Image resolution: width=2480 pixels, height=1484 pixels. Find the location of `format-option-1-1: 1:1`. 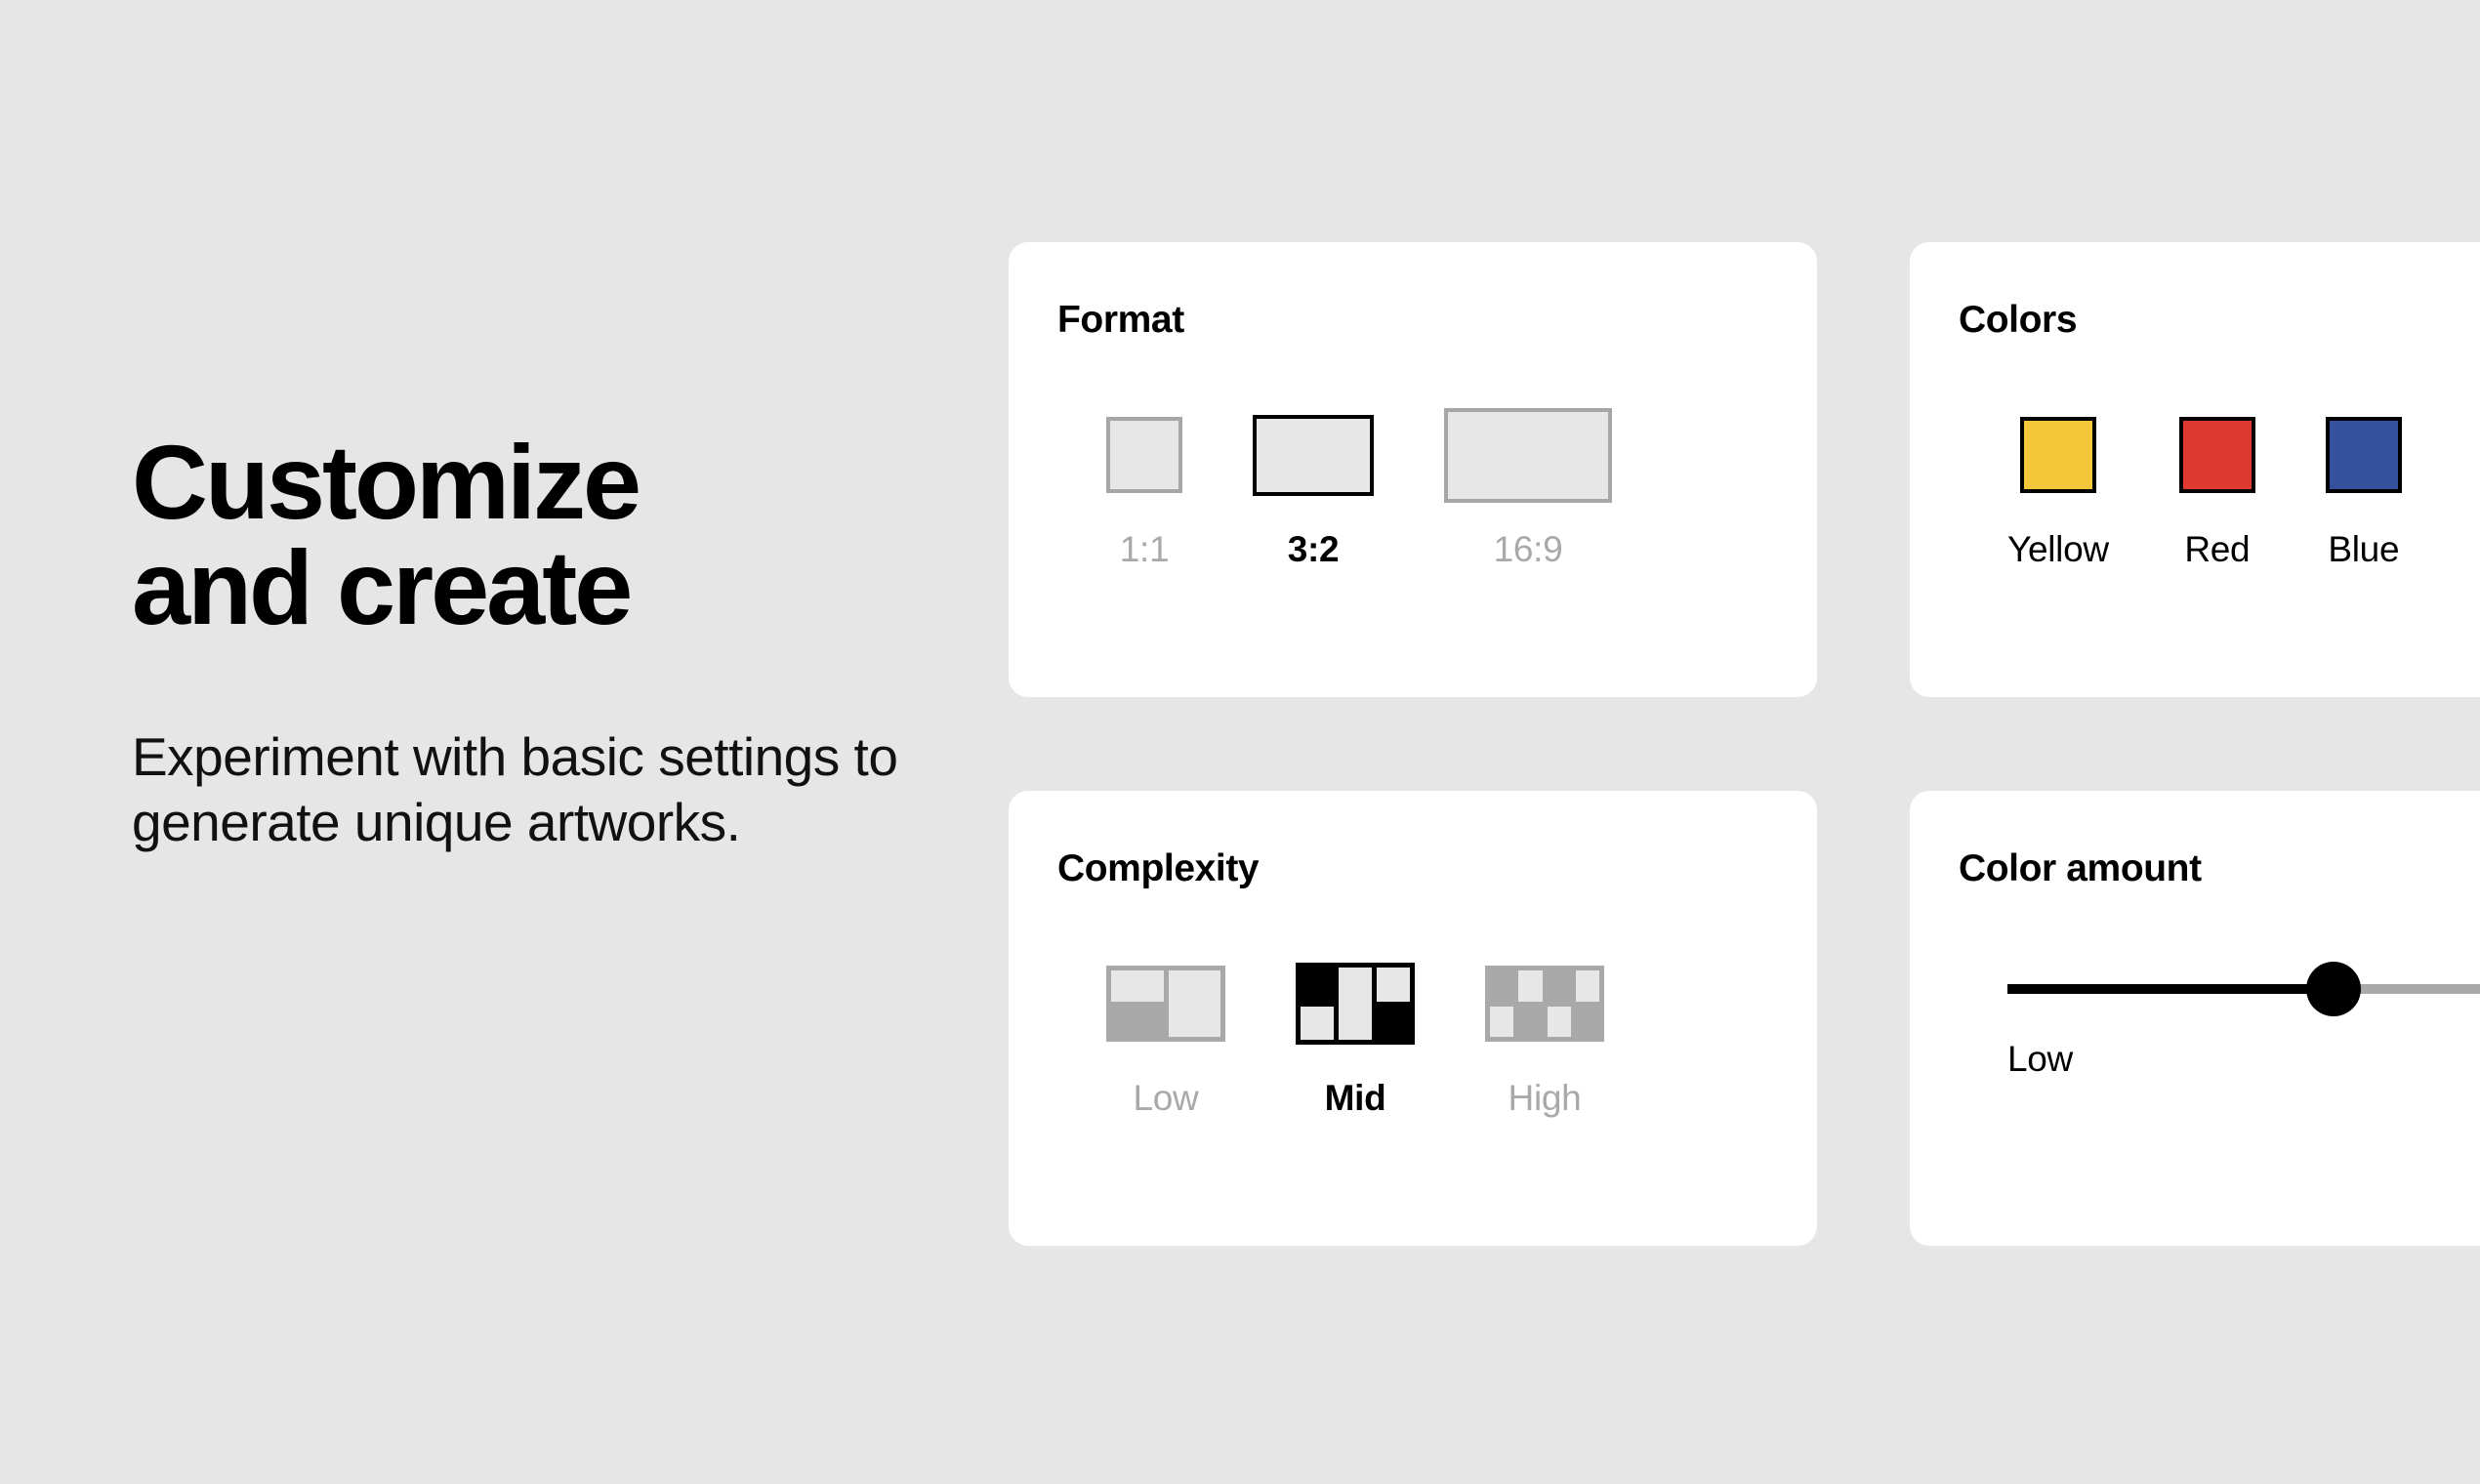

format-option-1-1: 1:1 is located at coordinates (1144, 488).